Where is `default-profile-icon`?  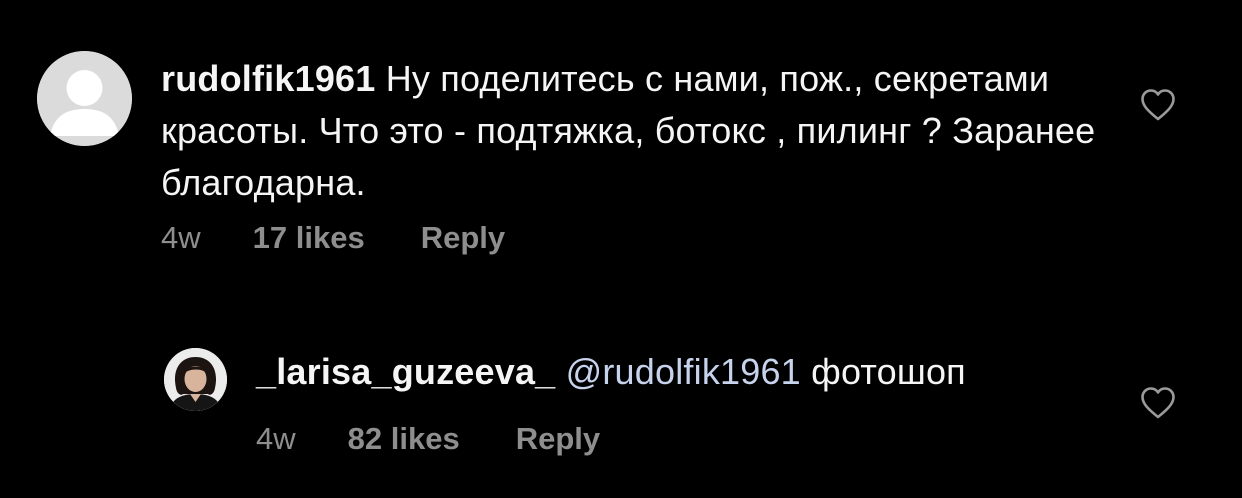 default-profile-icon is located at coordinates (84, 98).